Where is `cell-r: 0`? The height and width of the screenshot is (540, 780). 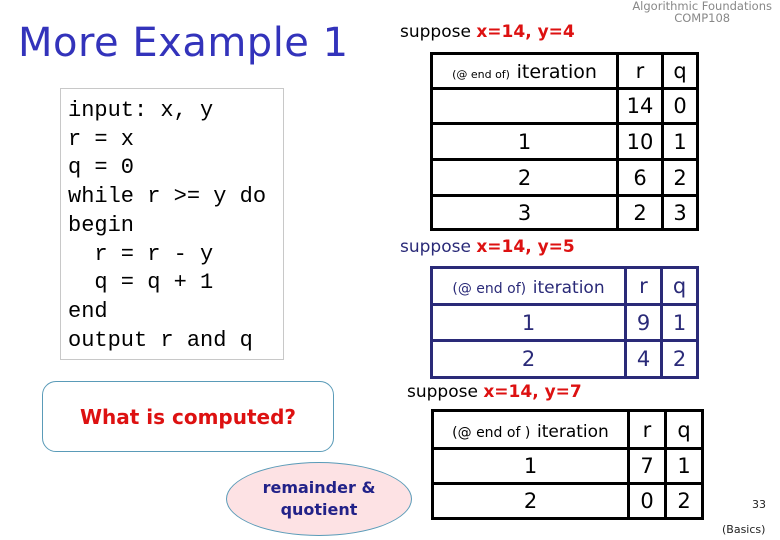 cell-r: 0 is located at coordinates (647, 501).